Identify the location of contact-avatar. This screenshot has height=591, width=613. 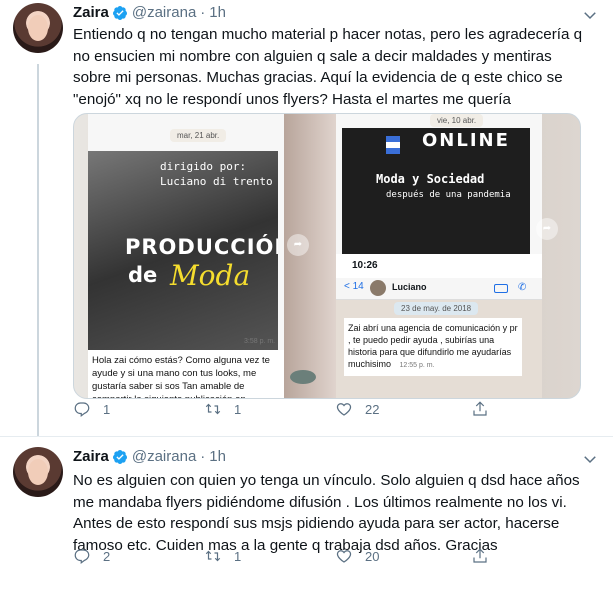
(378, 288).